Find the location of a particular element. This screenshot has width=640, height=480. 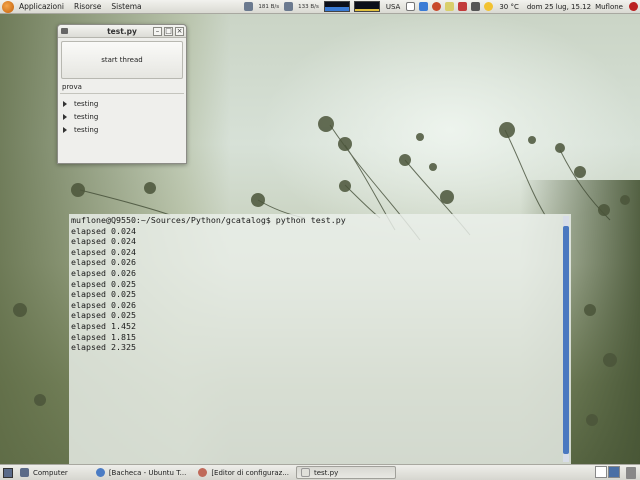

frame-divider is located at coordinates (122, 93).